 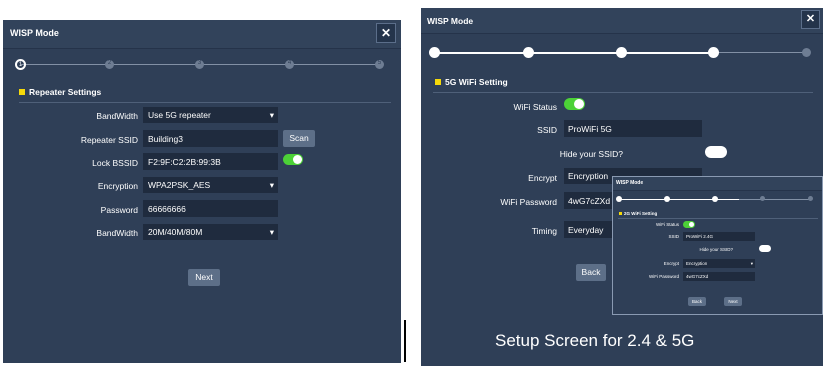 I want to click on left-stepper: 1 2 3 4 5, so click(x=202, y=65).